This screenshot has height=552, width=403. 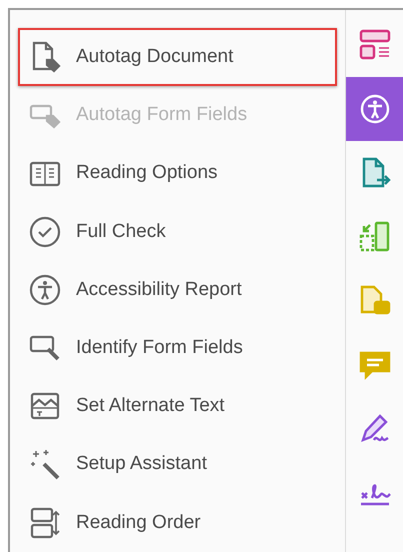 I want to click on tool-item: Reading Order, so click(x=177, y=523).